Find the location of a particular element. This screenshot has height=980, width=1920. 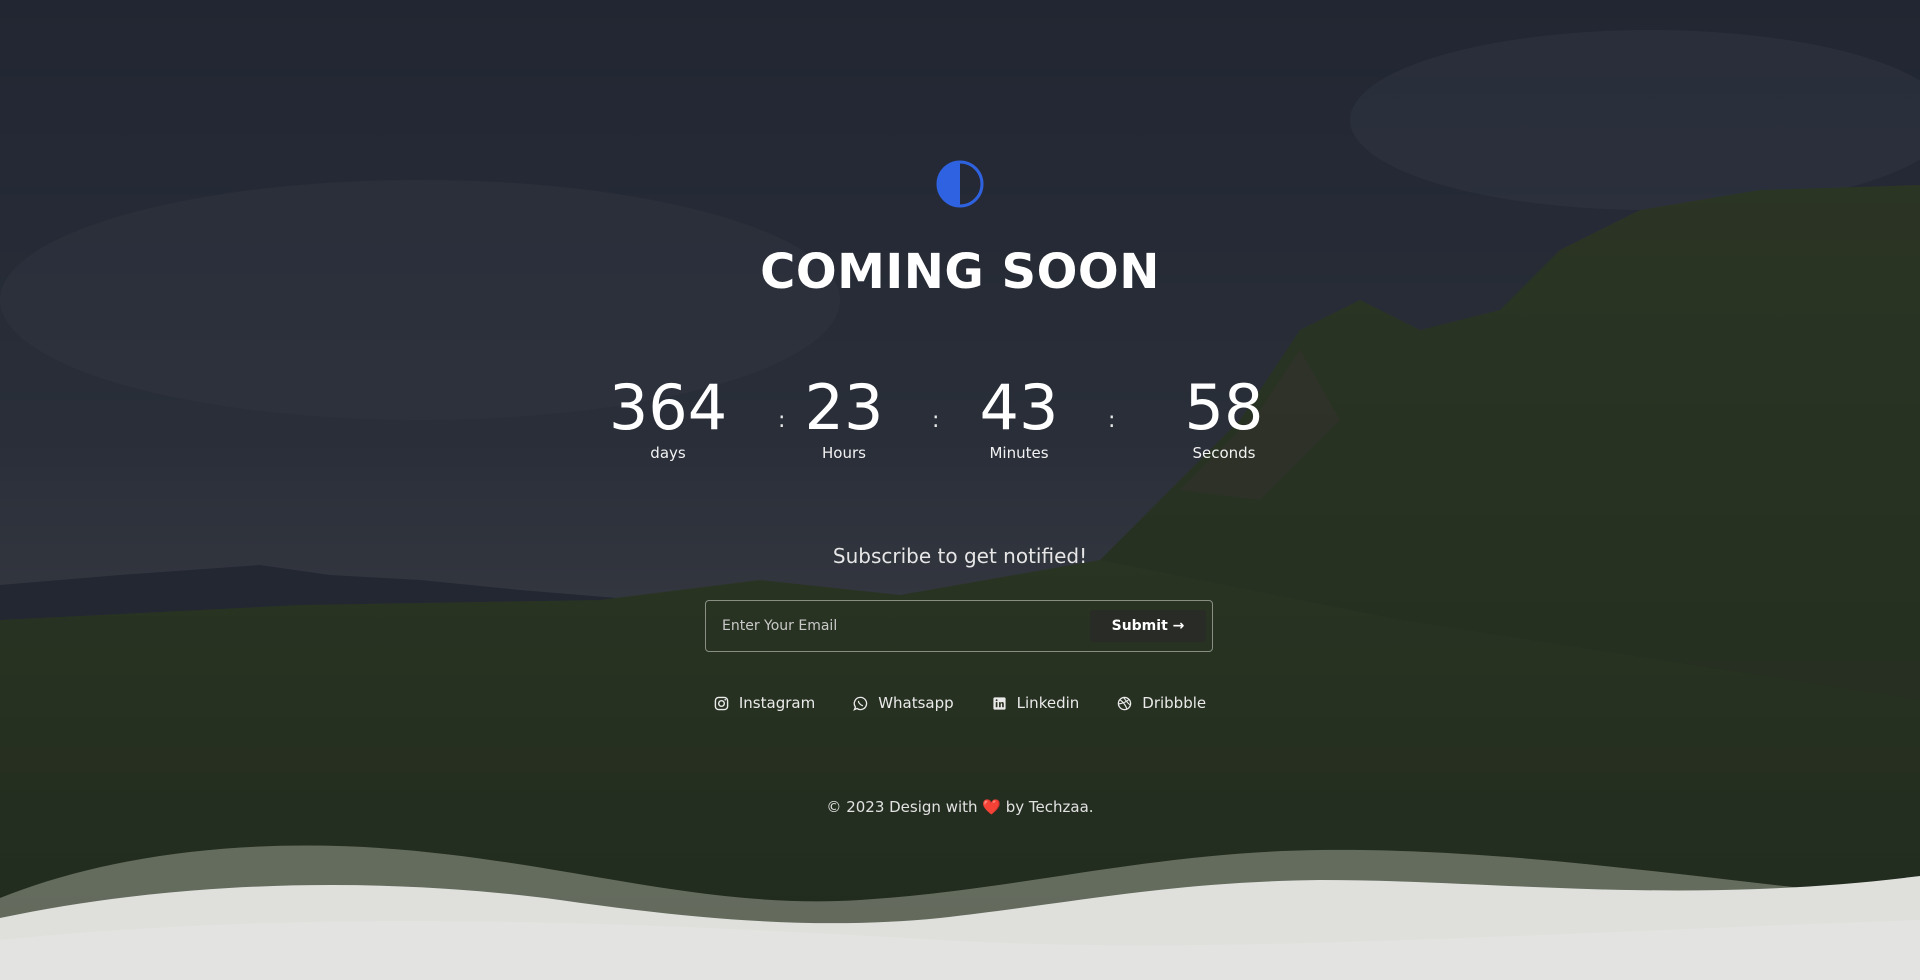

linkedin-icon is located at coordinates (999, 703).